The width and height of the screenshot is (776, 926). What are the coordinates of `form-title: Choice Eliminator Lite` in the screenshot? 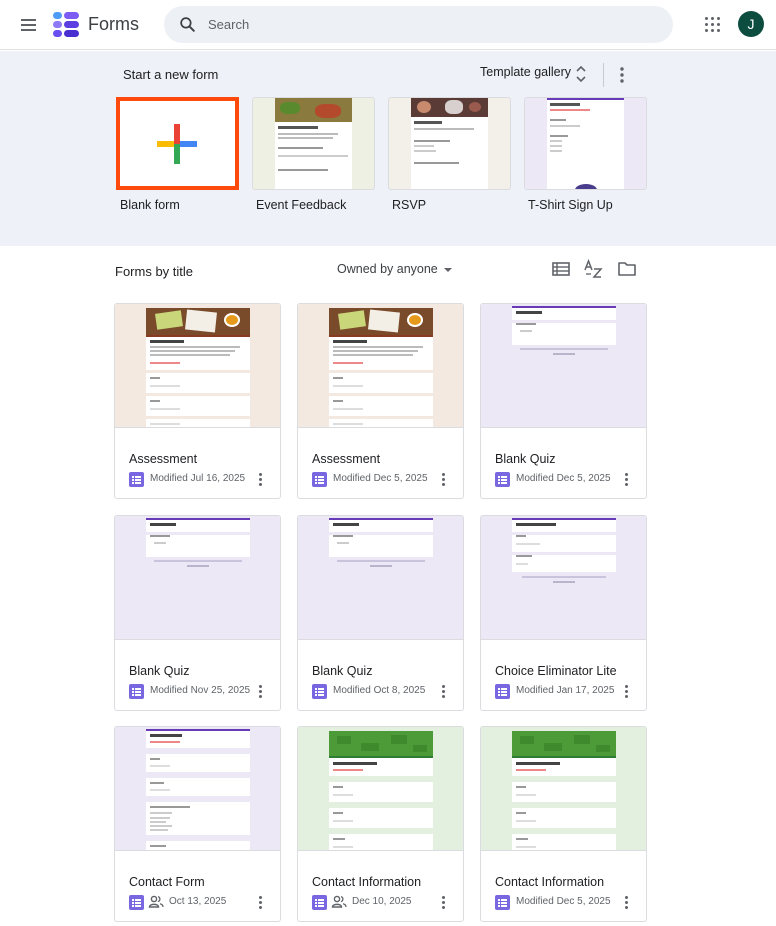 It's located at (556, 671).